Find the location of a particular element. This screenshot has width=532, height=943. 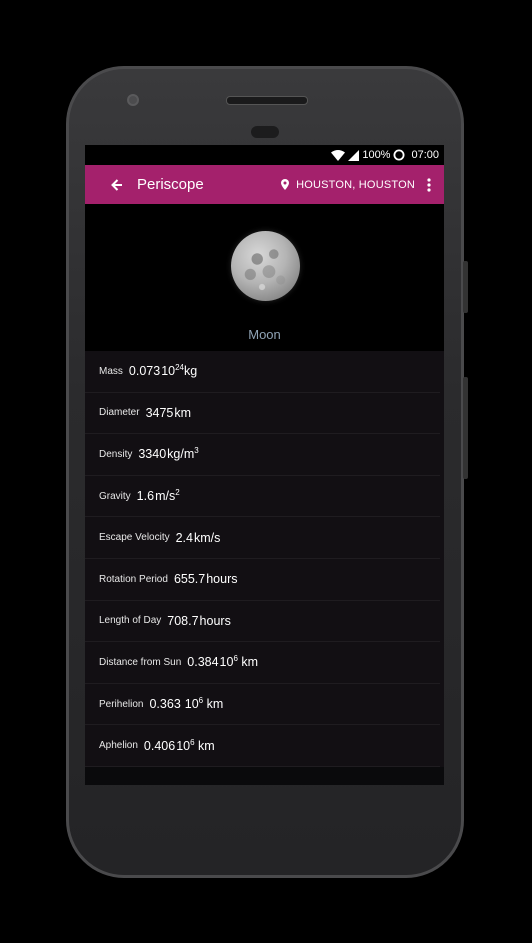

property-label: Rotation Period is located at coordinates (133, 579).